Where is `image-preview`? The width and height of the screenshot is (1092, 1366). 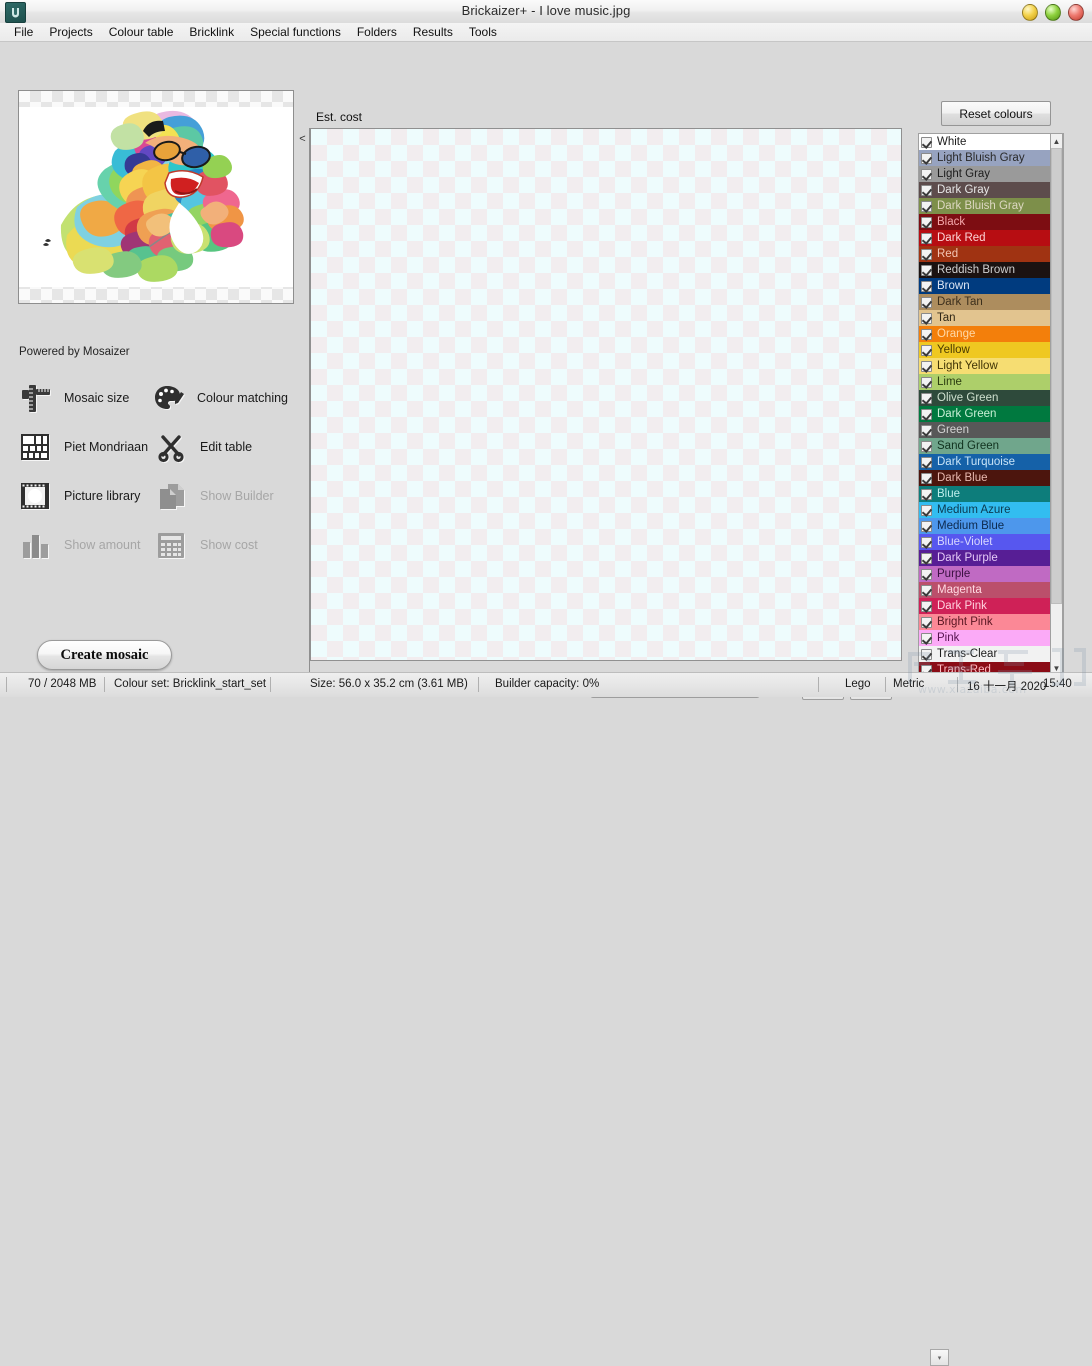 image-preview is located at coordinates (156, 197).